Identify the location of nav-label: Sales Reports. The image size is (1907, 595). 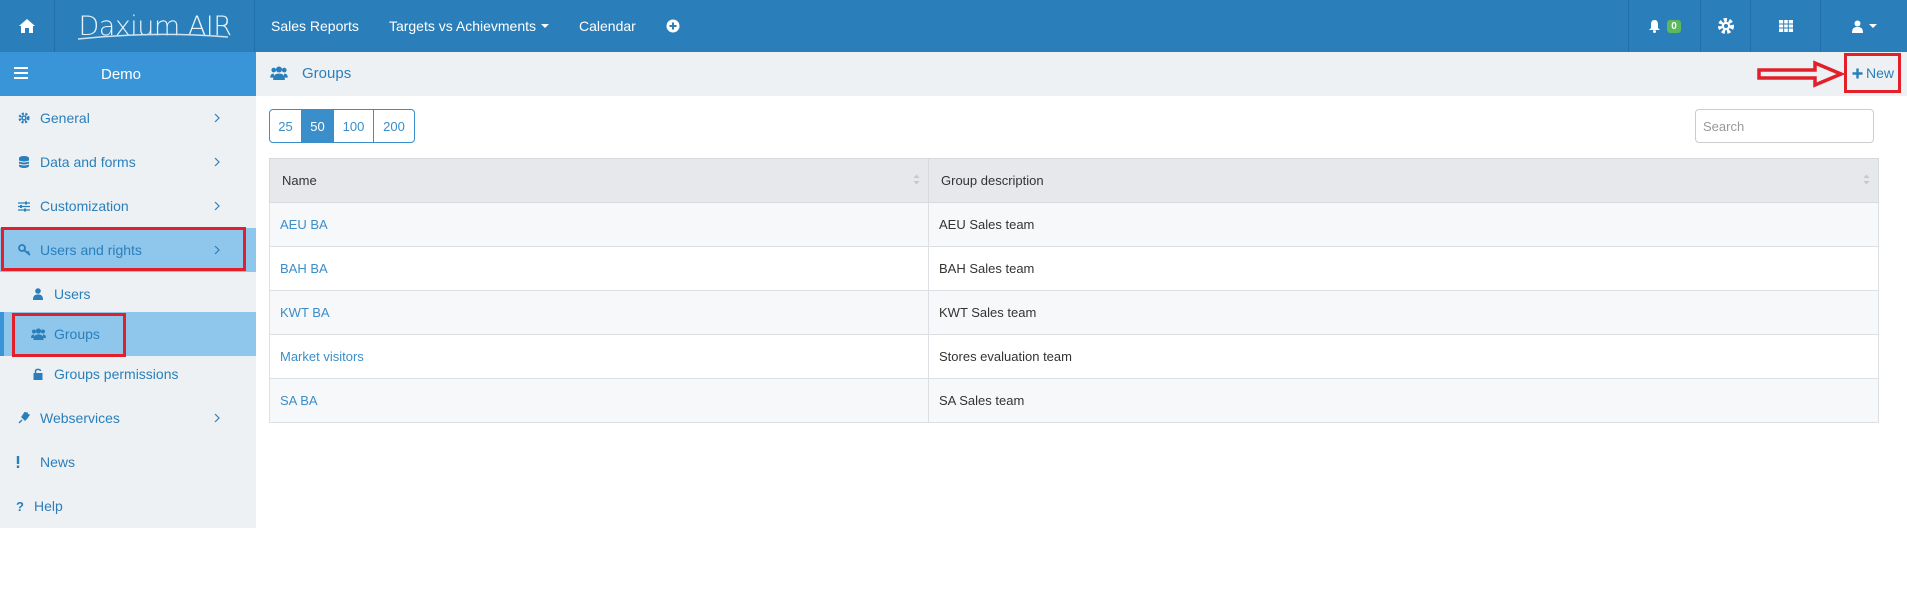
(315, 26).